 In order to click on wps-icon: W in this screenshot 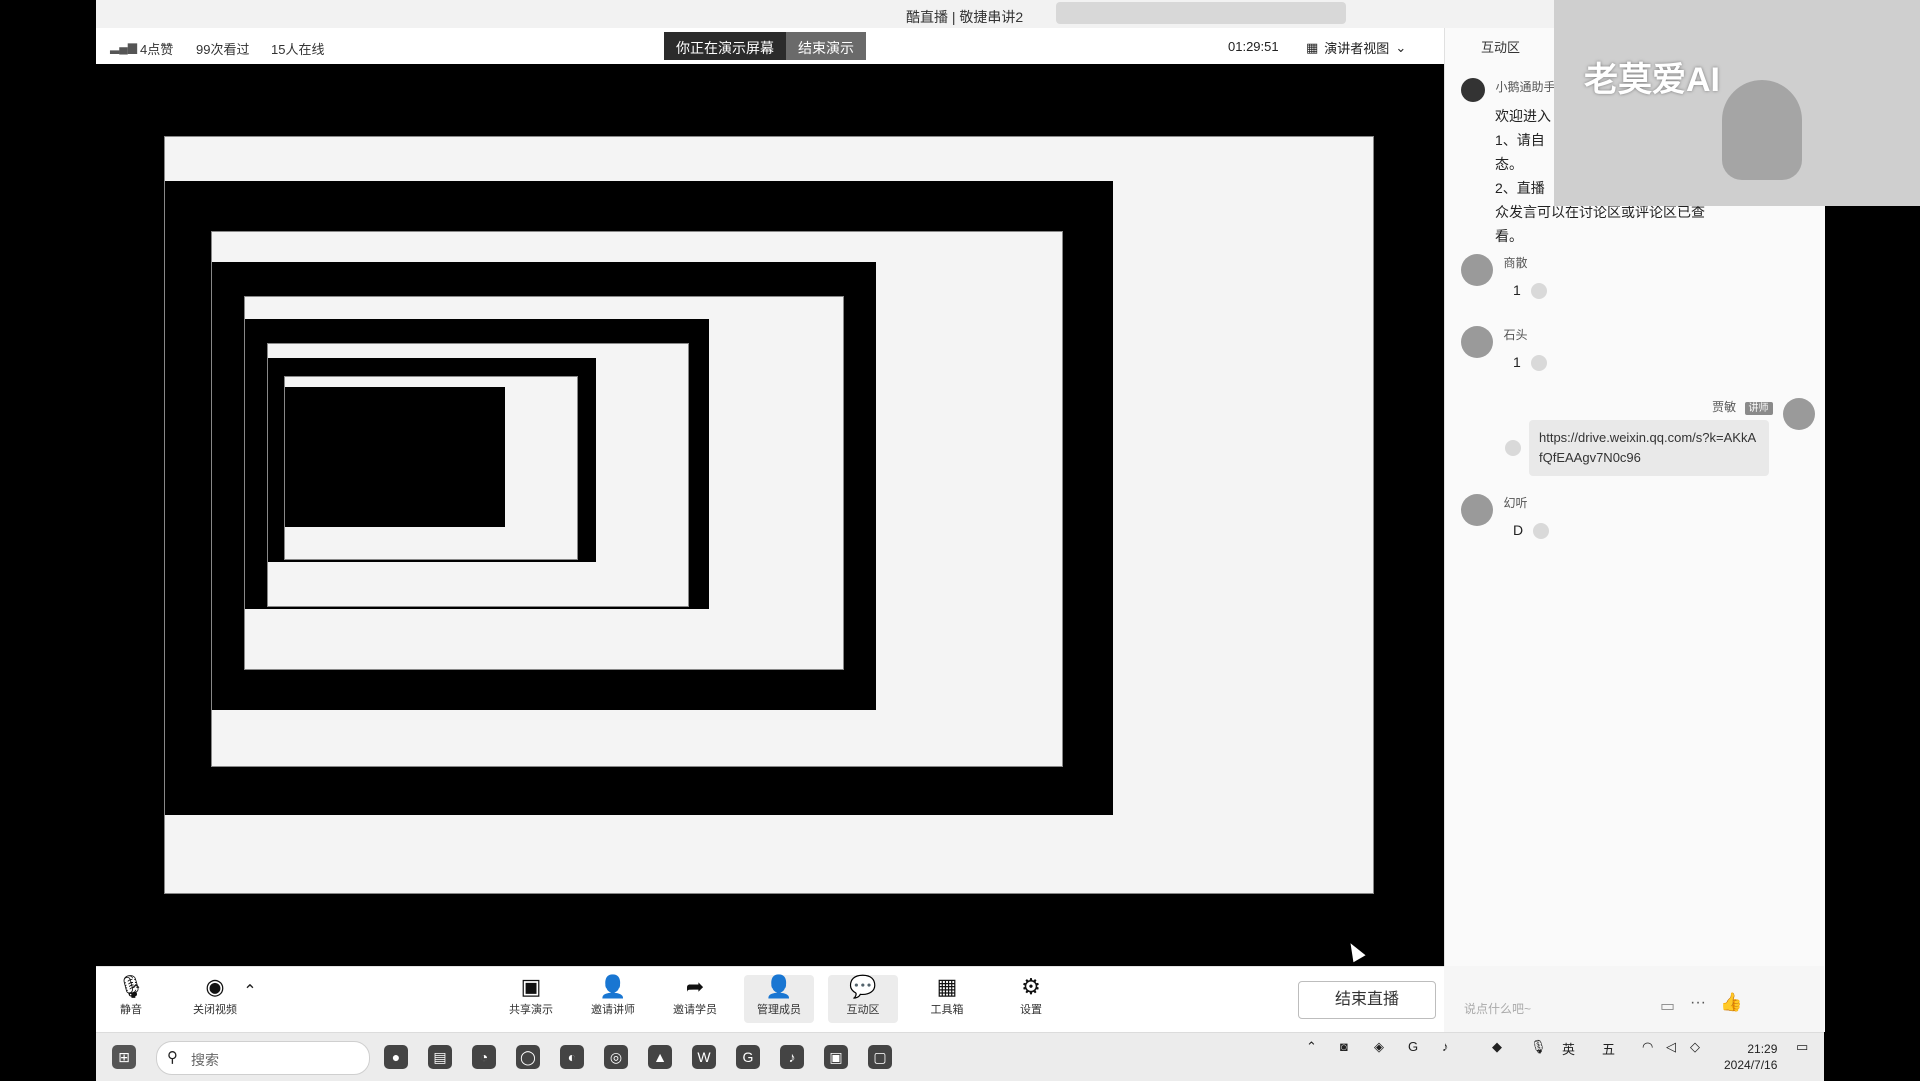, I will do `click(704, 1057)`.